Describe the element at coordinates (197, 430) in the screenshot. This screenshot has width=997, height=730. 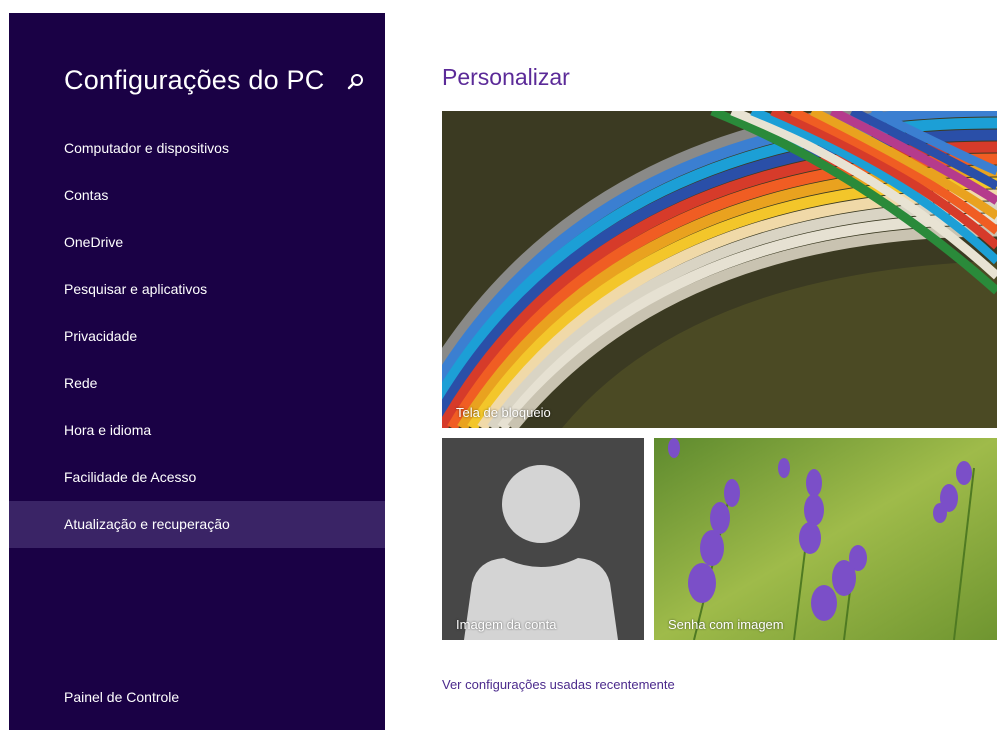
I see `nav-item-hora-e-idioma: Hora e idioma` at that location.